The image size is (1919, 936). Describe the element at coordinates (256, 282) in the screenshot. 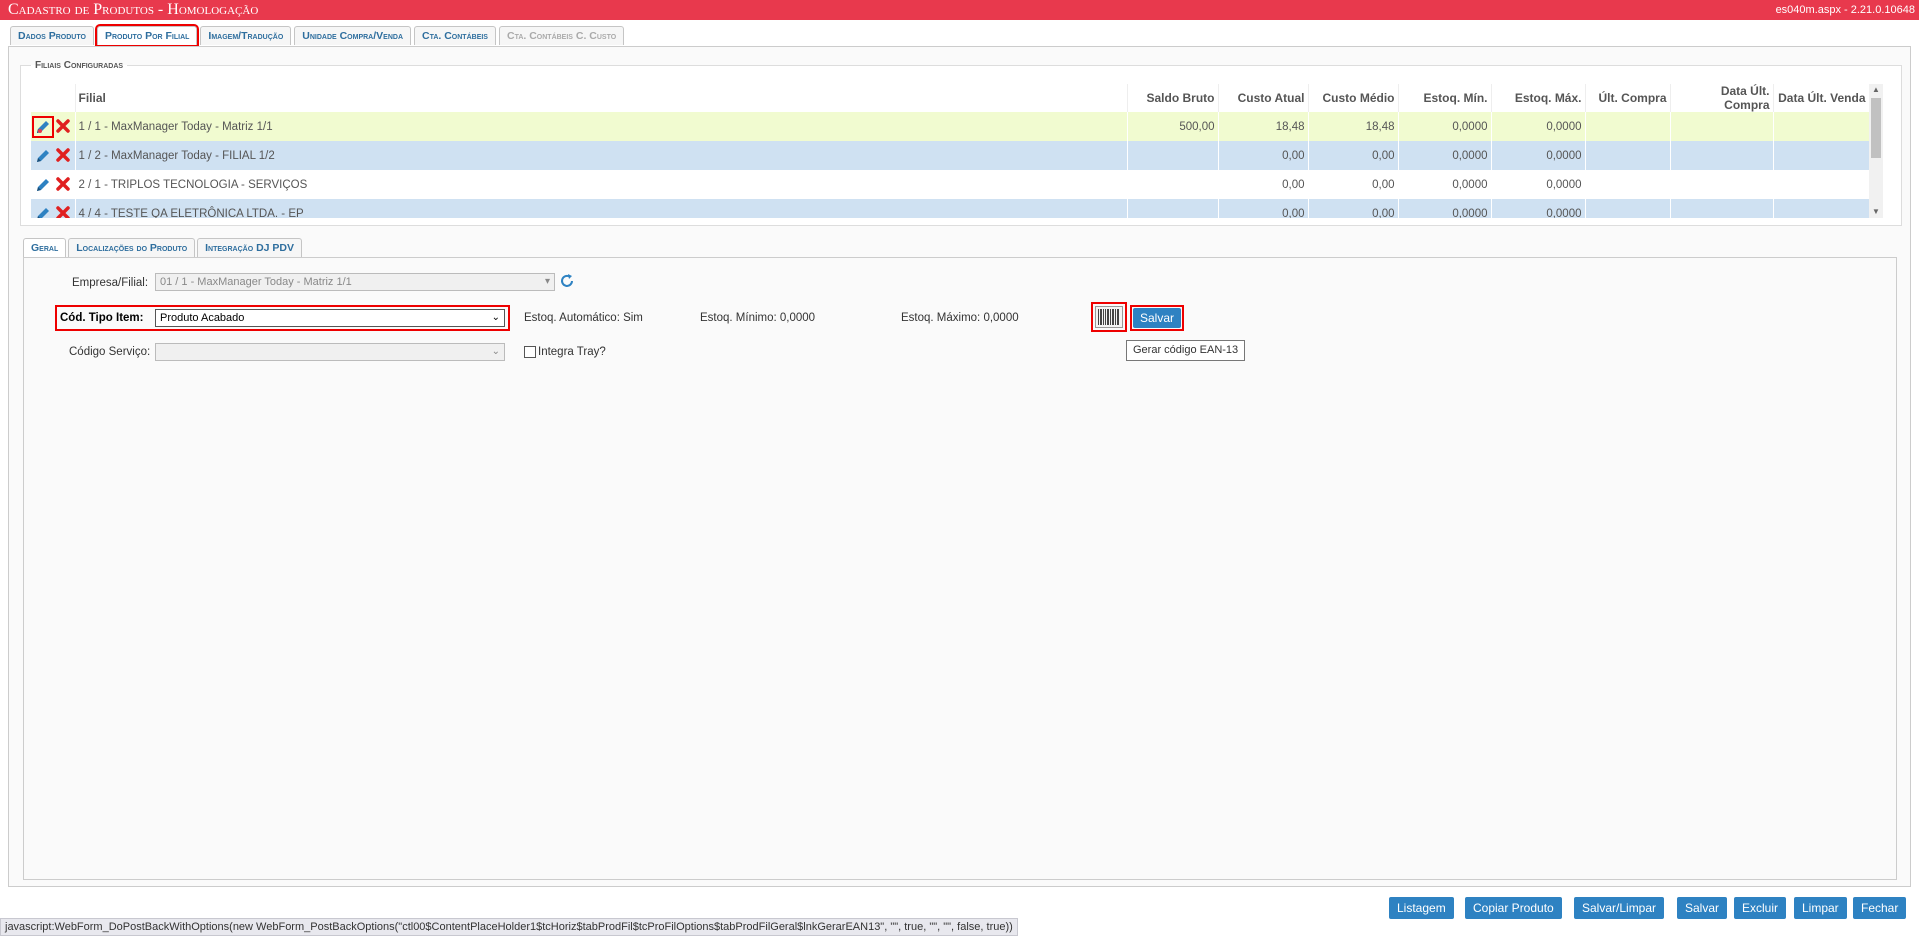

I see `empresa-select-value: 01 / 1 - MaxManager Today - Matriz 1/1` at that location.